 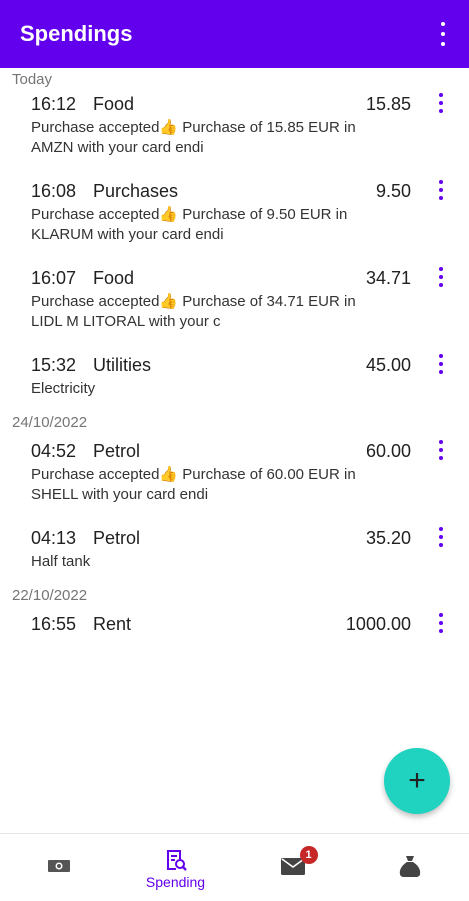 What do you see at coordinates (388, 451) in the screenshot?
I see `entry-amount: 60.00` at bounding box center [388, 451].